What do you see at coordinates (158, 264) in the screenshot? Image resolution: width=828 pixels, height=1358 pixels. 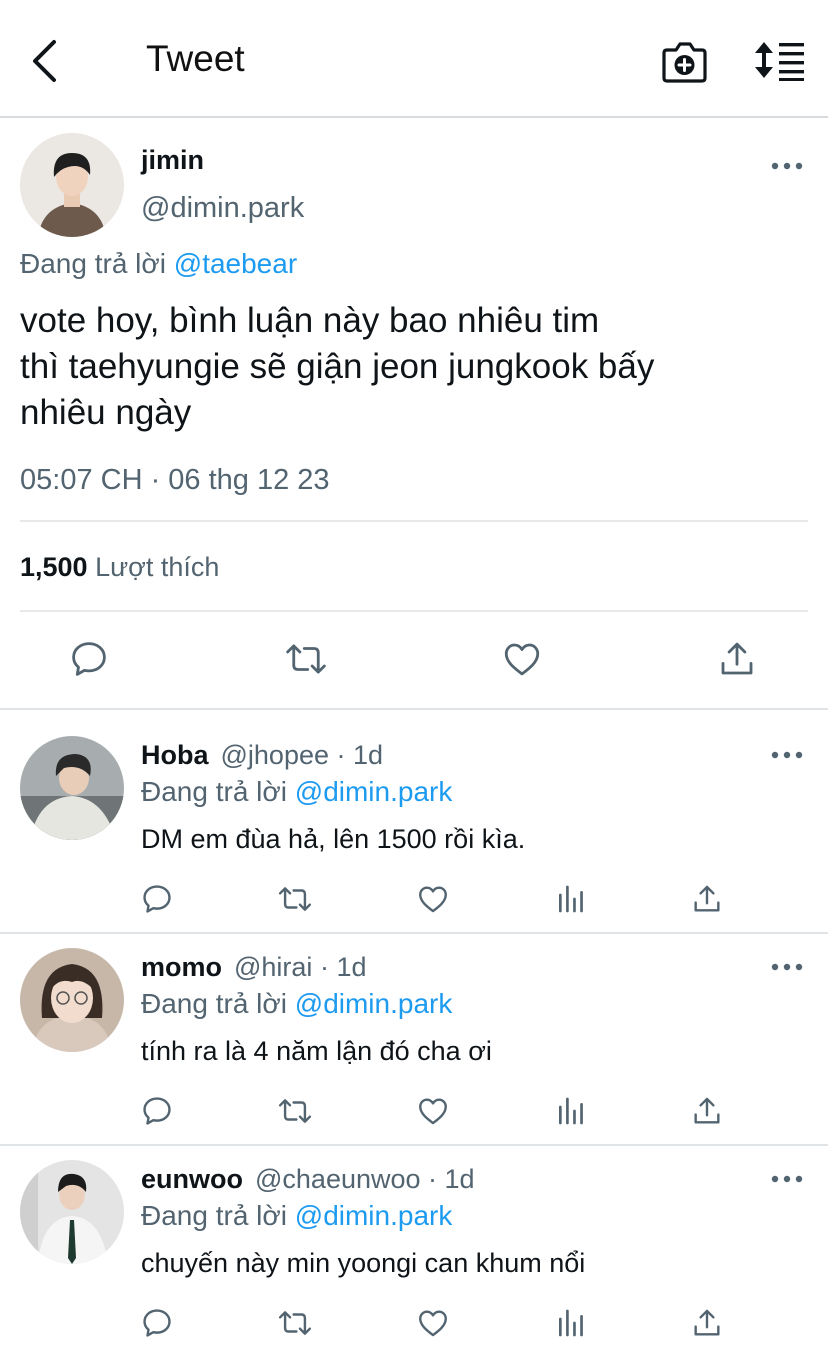 I see `replying-to: Đang trả lời @taebear` at bounding box center [158, 264].